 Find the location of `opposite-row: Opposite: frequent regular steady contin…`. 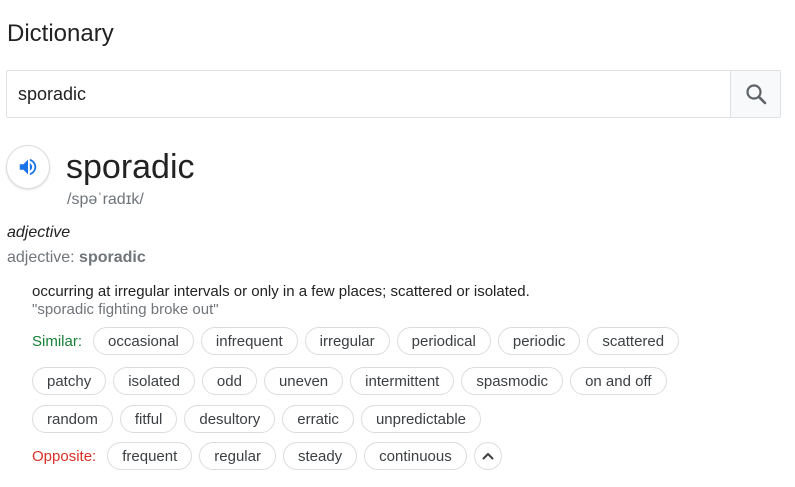

opposite-row: Opposite: frequent regular steady contin… is located at coordinates (267, 456).